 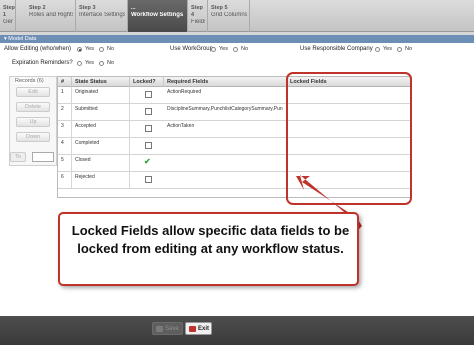 What do you see at coordinates (42, 63) in the screenshot?
I see `expiration-reminders-label: Expiration Reminders?` at bounding box center [42, 63].